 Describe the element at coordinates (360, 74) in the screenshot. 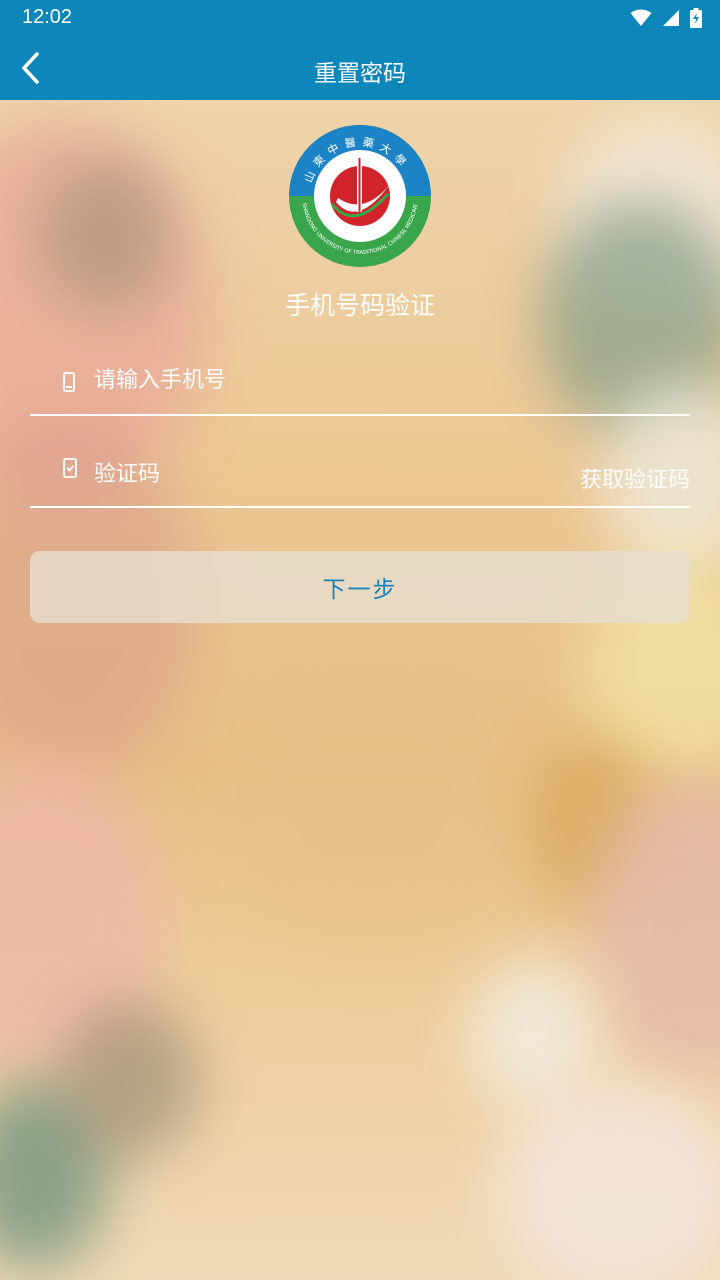

I see `page-title: 重置密码` at that location.